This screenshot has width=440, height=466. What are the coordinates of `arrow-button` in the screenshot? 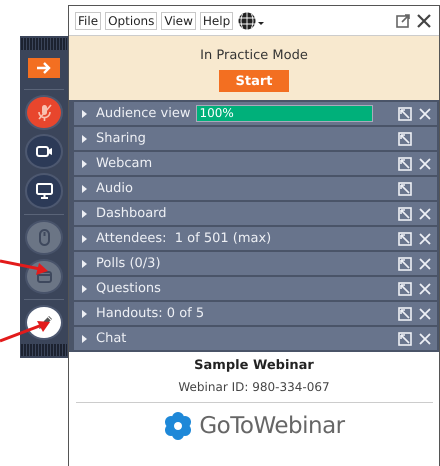 It's located at (44, 68).